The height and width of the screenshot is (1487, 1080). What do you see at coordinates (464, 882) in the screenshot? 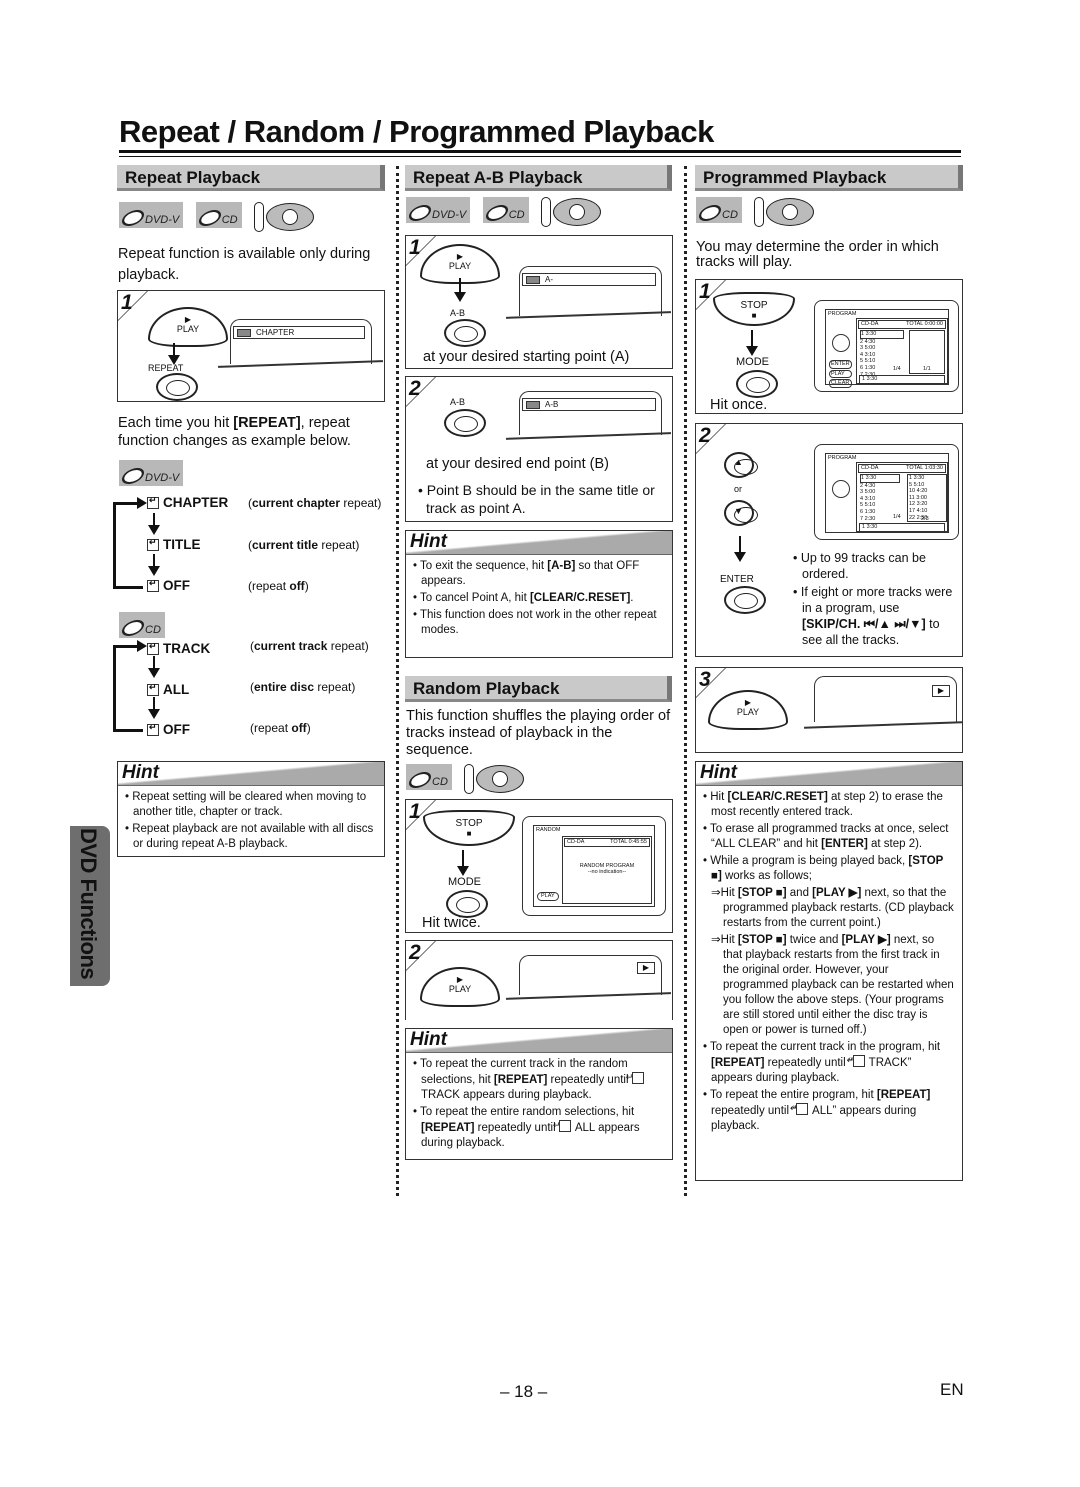
I see `mode-key-label: MODE` at bounding box center [464, 882].